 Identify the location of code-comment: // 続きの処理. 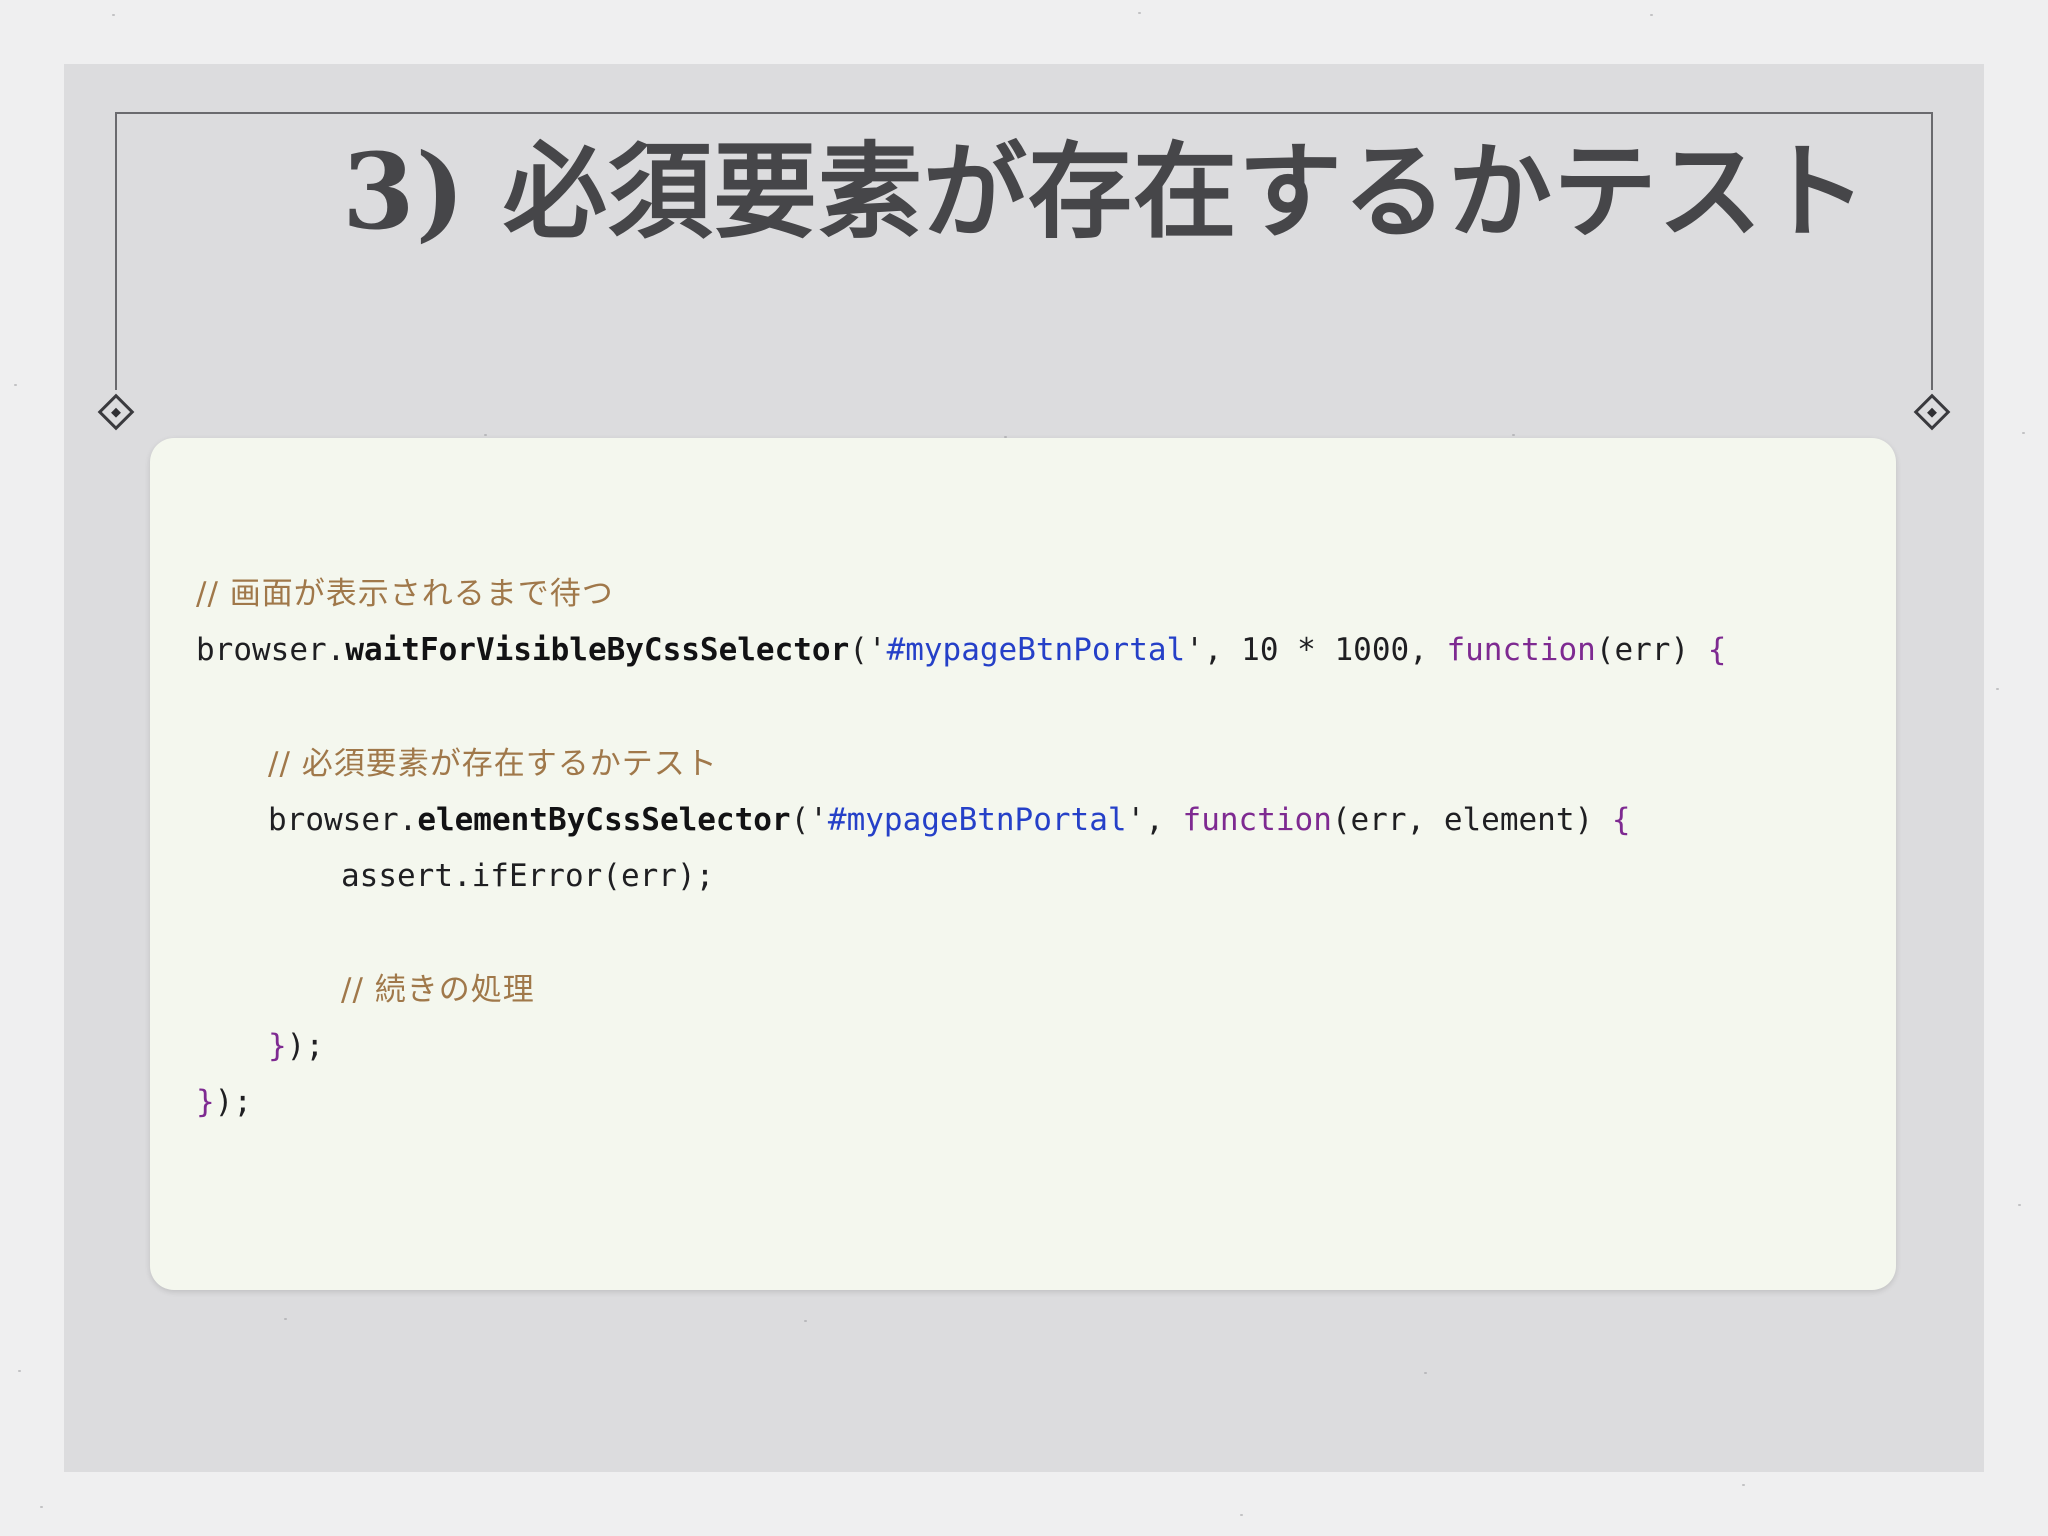
(438, 990).